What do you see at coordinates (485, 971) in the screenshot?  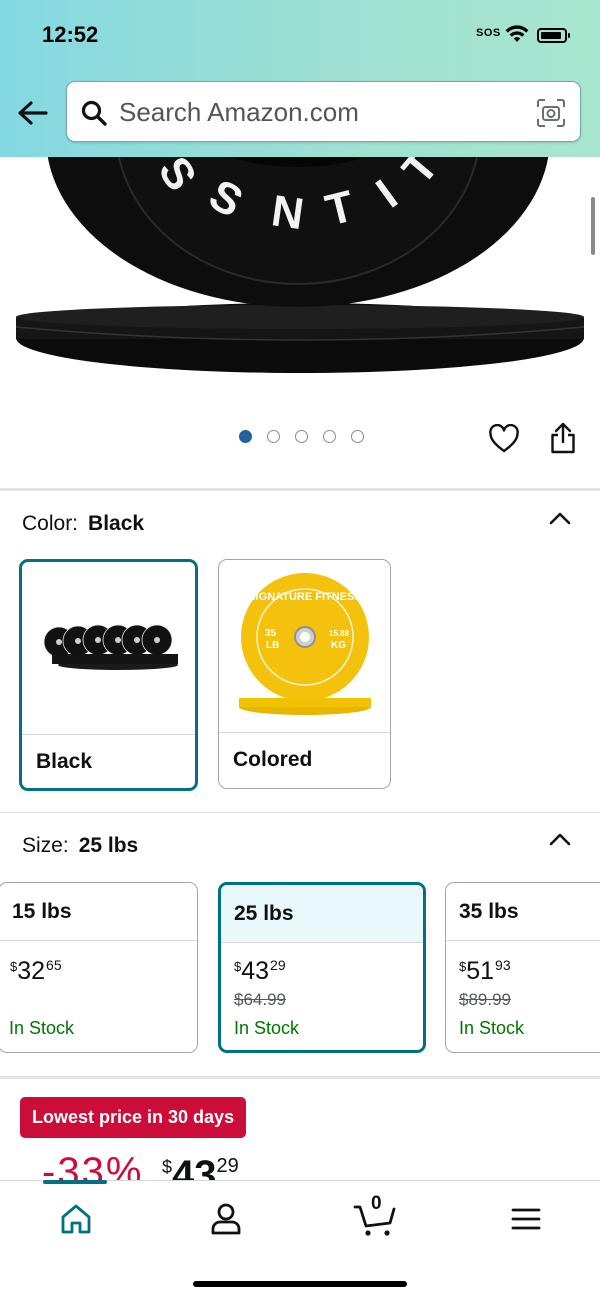 I see `size-option-price: $5193` at bounding box center [485, 971].